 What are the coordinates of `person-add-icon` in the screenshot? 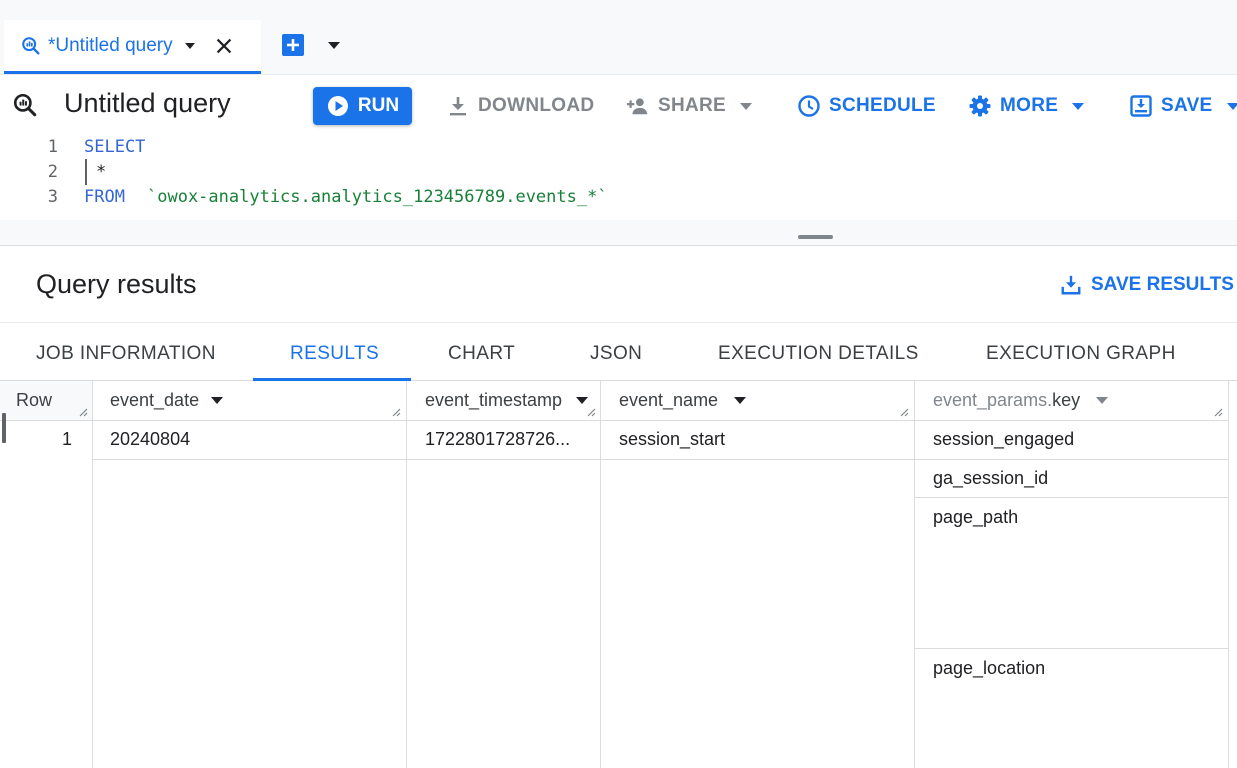 It's located at (637, 106).